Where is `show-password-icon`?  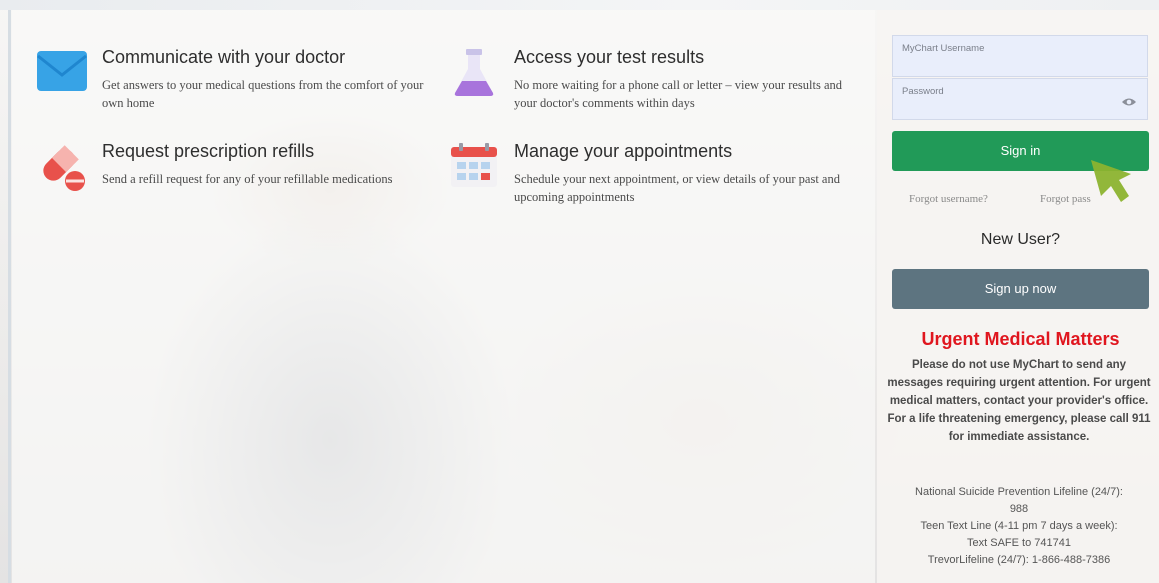
show-password-icon is located at coordinates (1129, 102).